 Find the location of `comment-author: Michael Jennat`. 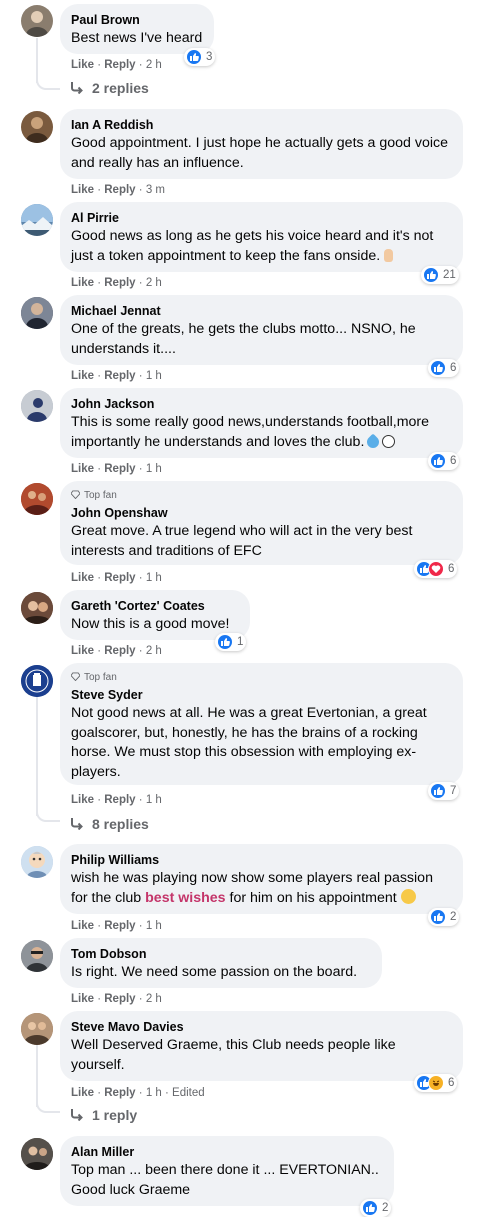

comment-author: Michael Jennat is located at coordinates (261, 311).